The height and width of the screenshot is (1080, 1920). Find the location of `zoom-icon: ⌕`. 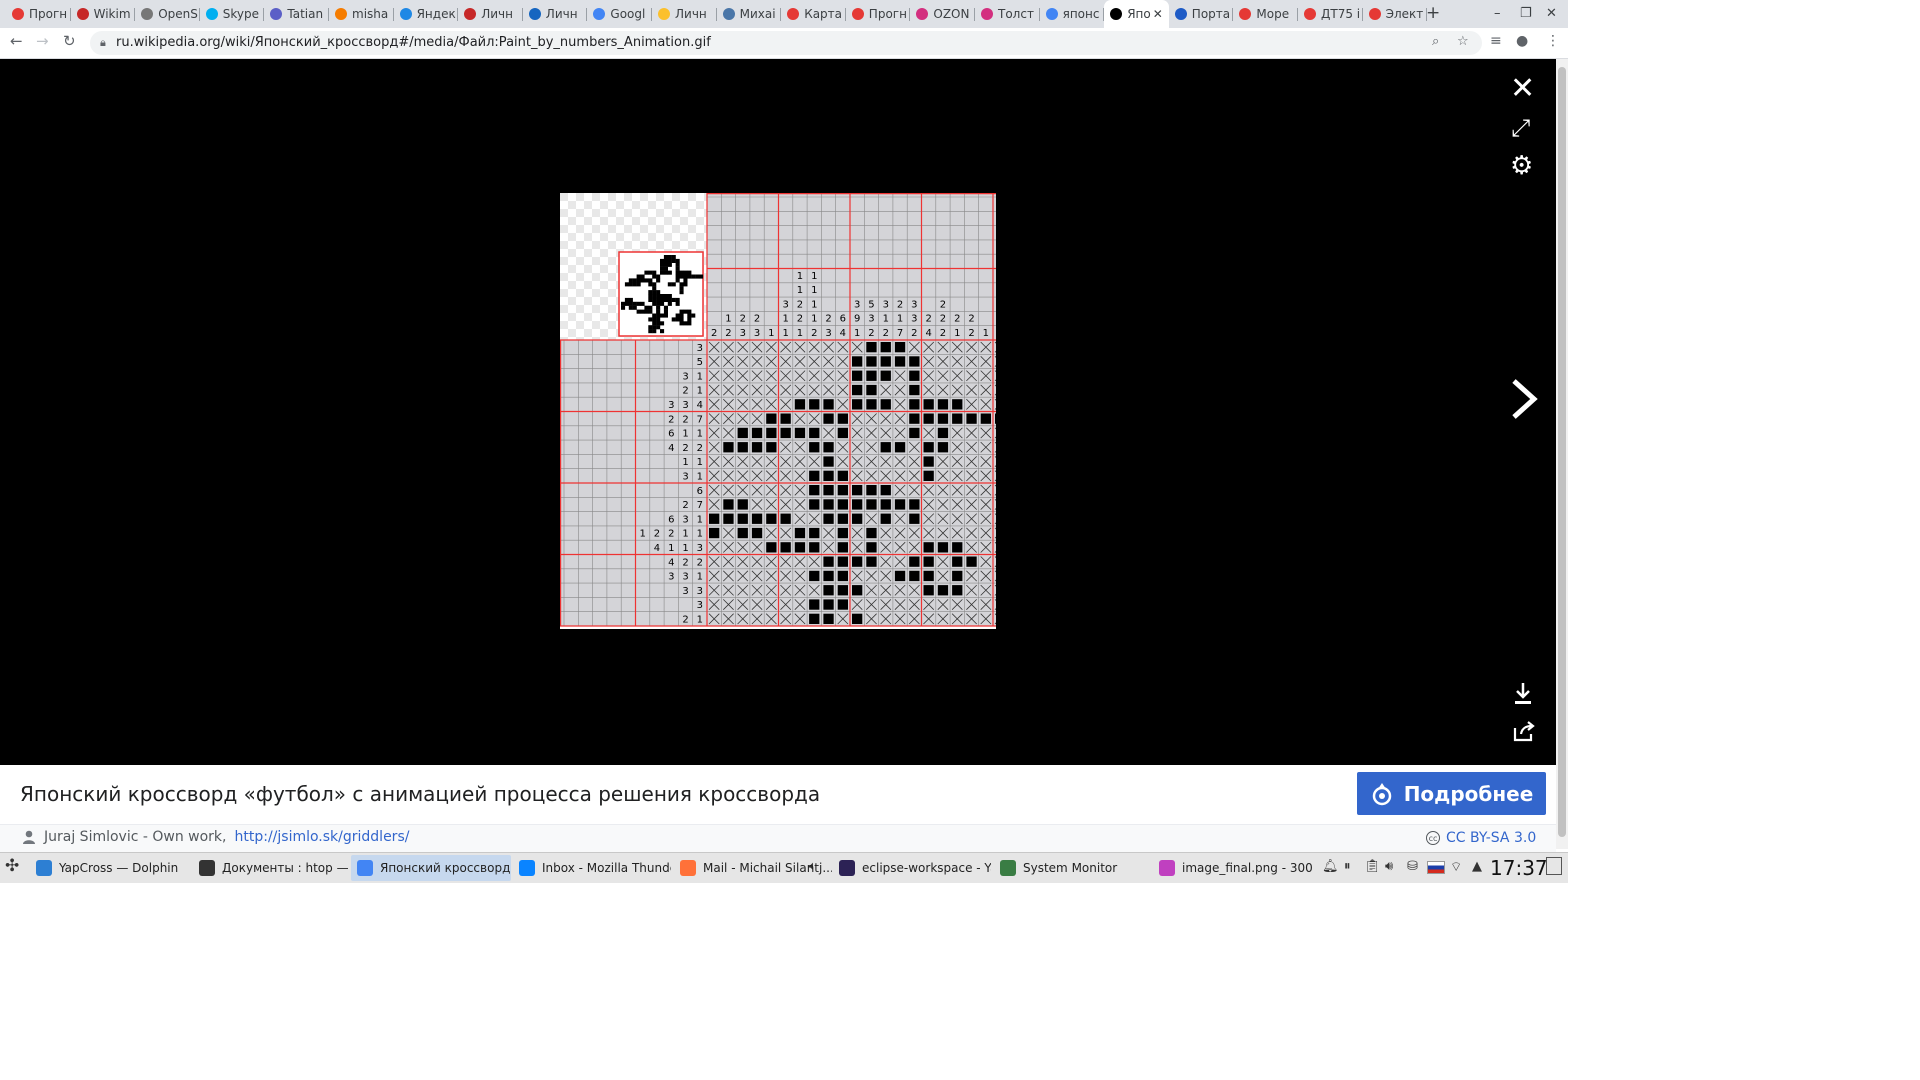

zoom-icon: ⌕ is located at coordinates (1435, 41).